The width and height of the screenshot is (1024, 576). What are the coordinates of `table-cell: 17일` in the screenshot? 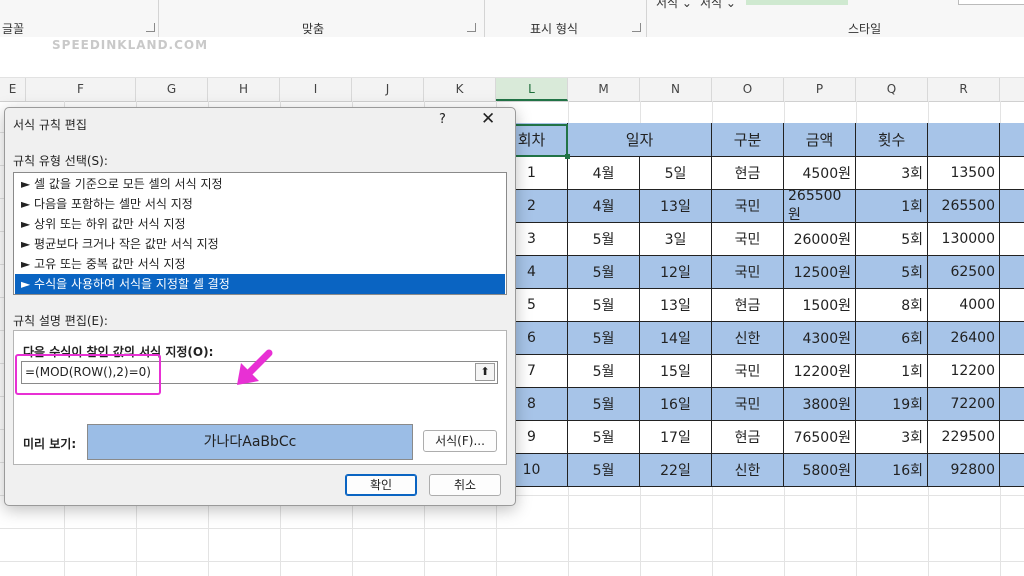 It's located at (676, 437).